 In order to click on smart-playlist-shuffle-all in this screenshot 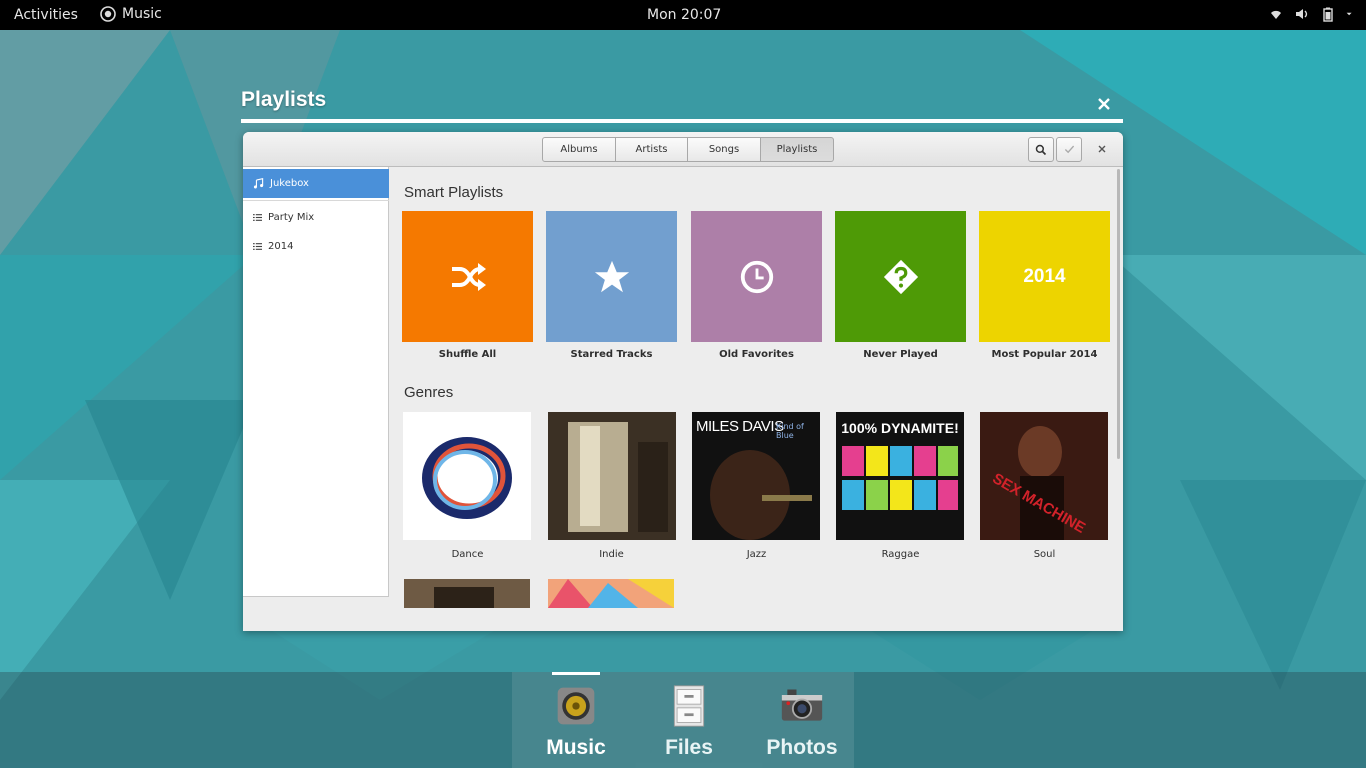, I will do `click(467, 276)`.